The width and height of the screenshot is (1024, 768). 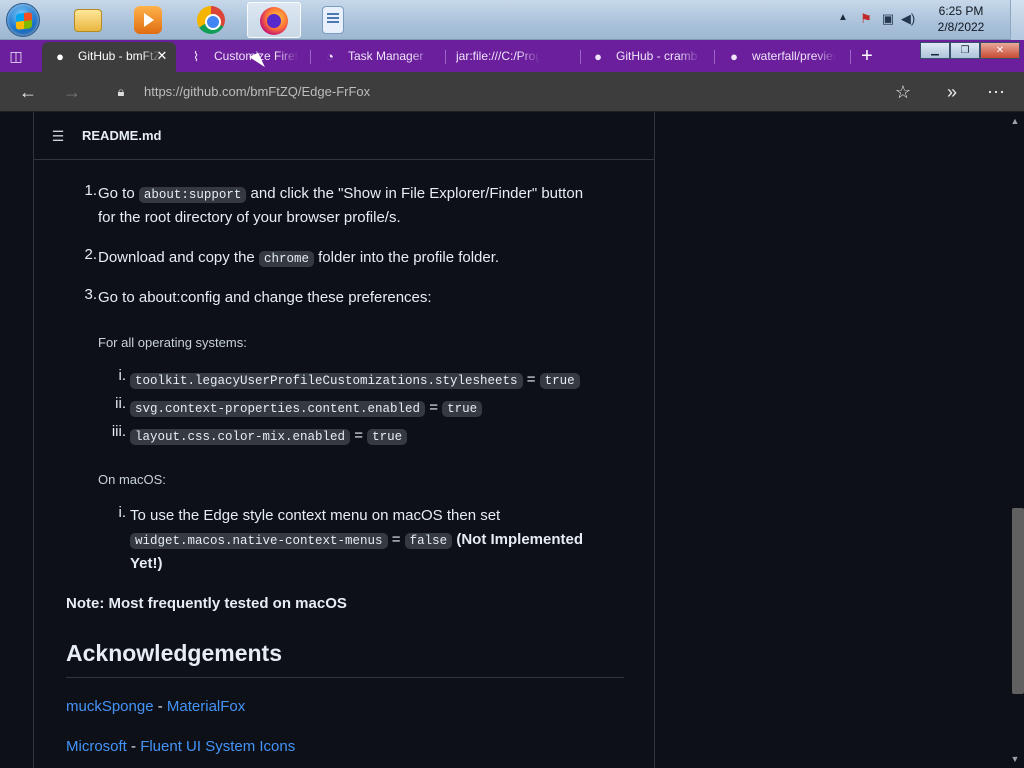 What do you see at coordinates (72, 92) in the screenshot?
I see `forward-icon: →` at bounding box center [72, 92].